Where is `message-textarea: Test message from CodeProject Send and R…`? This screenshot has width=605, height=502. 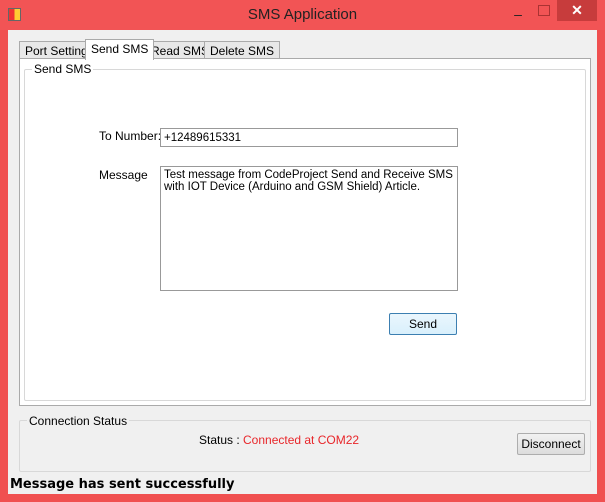
message-textarea: Test message from CodeProject Send and R… is located at coordinates (309, 228).